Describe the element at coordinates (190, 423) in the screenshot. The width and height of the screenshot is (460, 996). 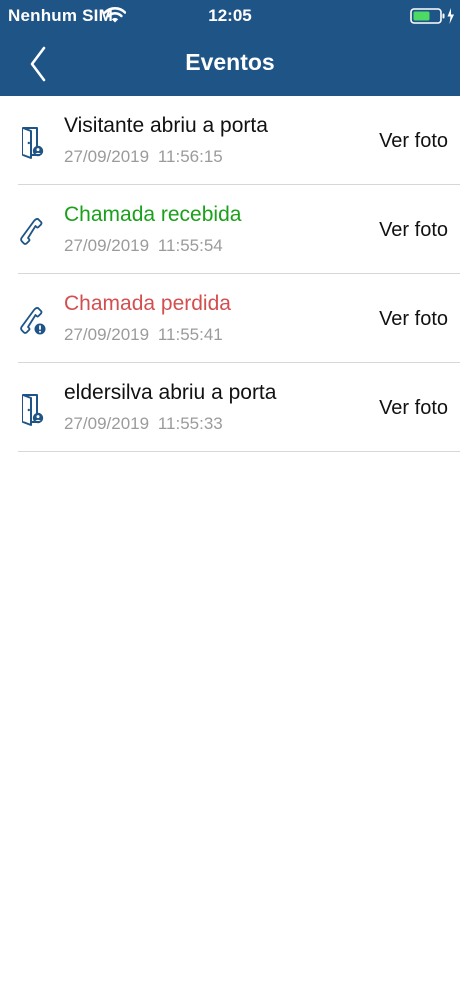
I see `event-time: 11:55:33` at that location.